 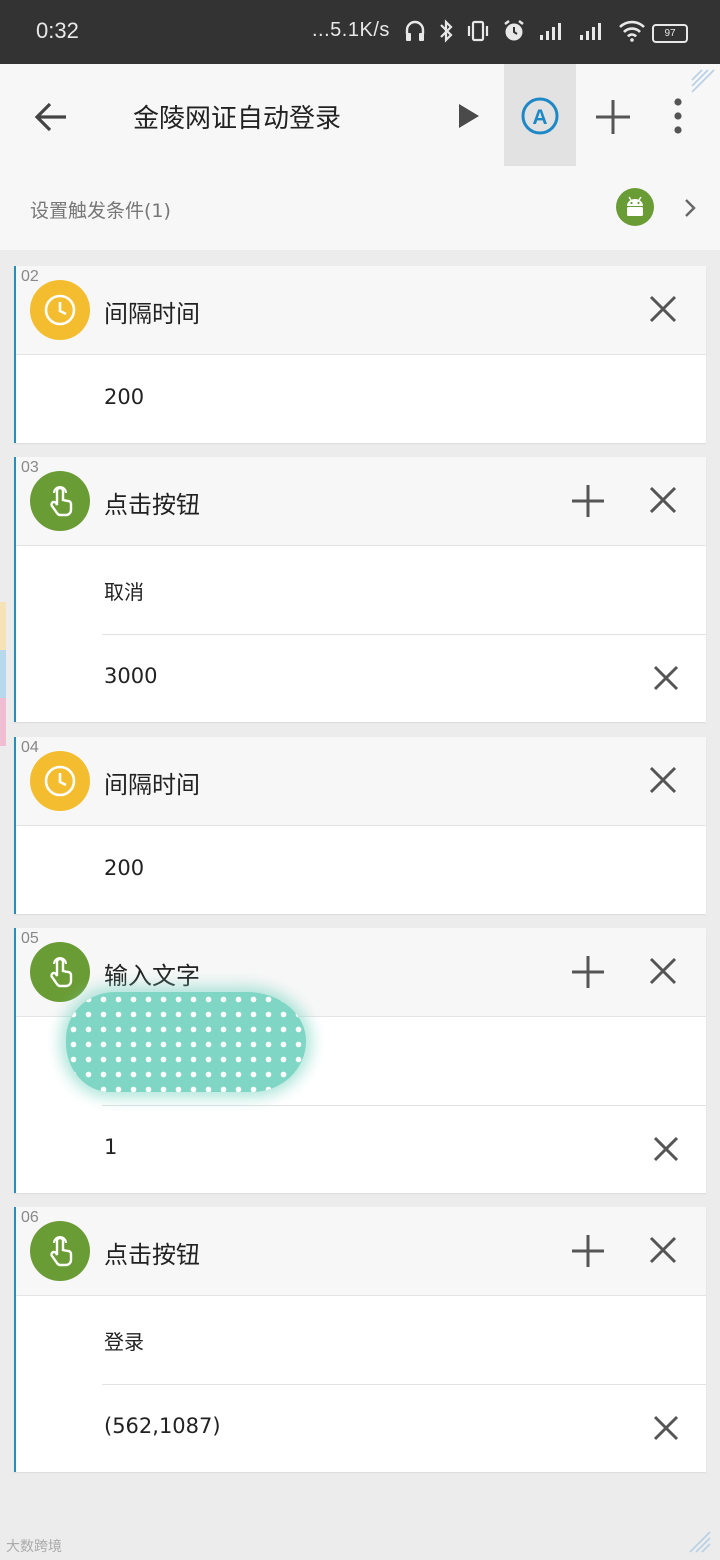 I want to click on auto-mode-button: A, so click(x=540, y=115).